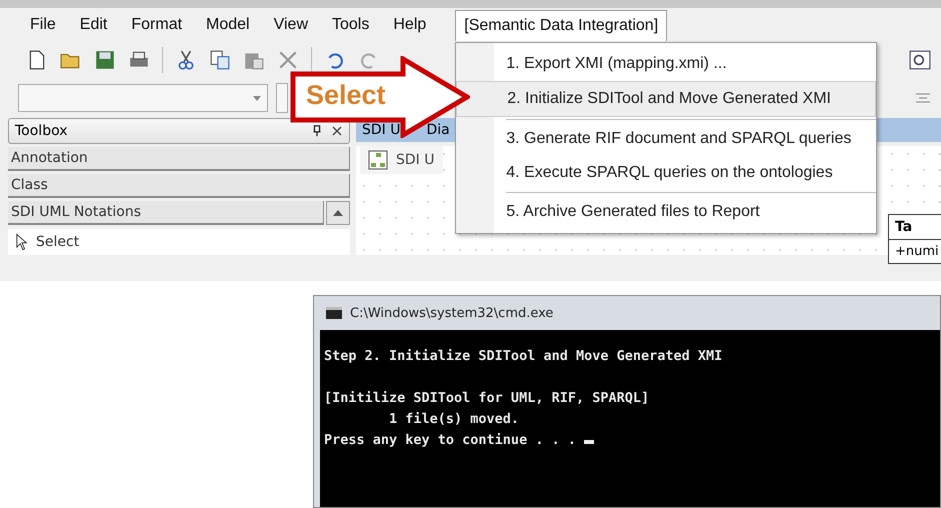 This screenshot has width=941, height=508. What do you see at coordinates (561, 25) in the screenshot?
I see `menu-item: [Semantic Data Integration]` at bounding box center [561, 25].